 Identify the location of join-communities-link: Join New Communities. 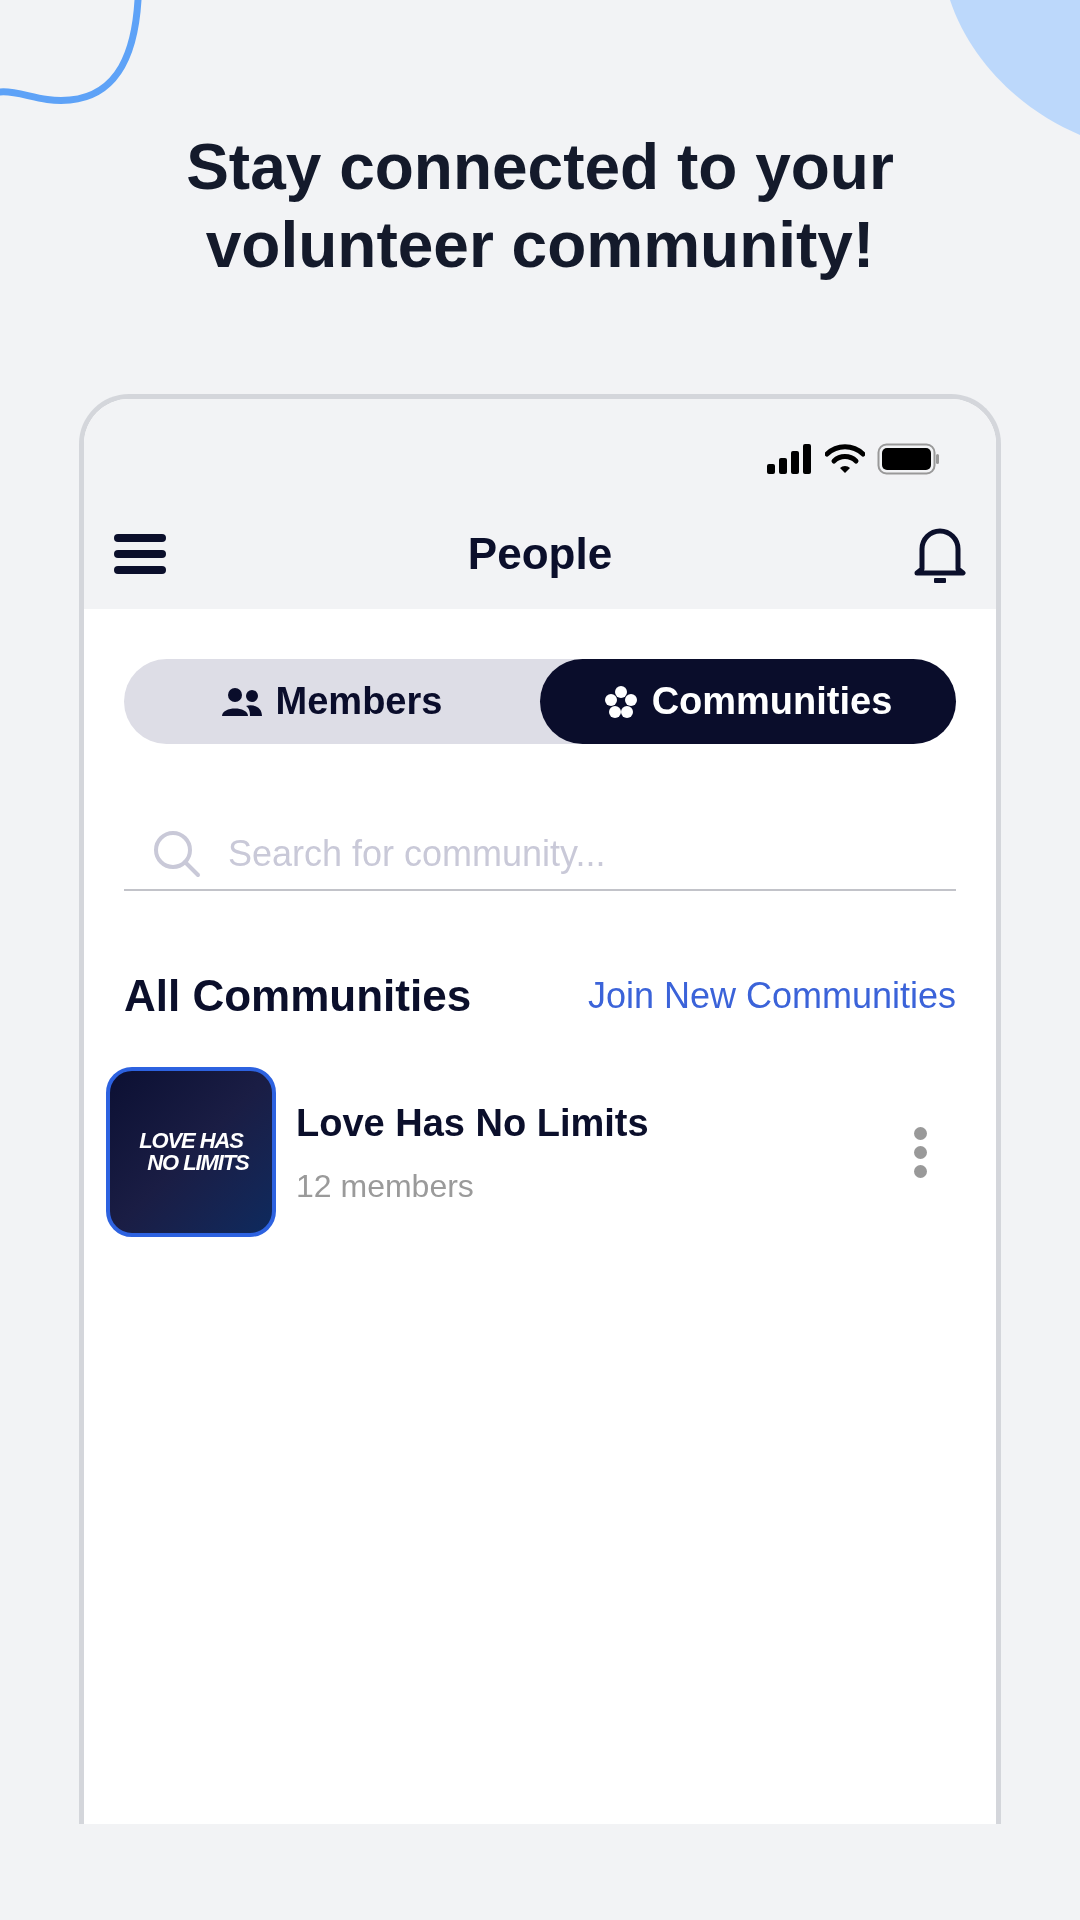
(771, 996).